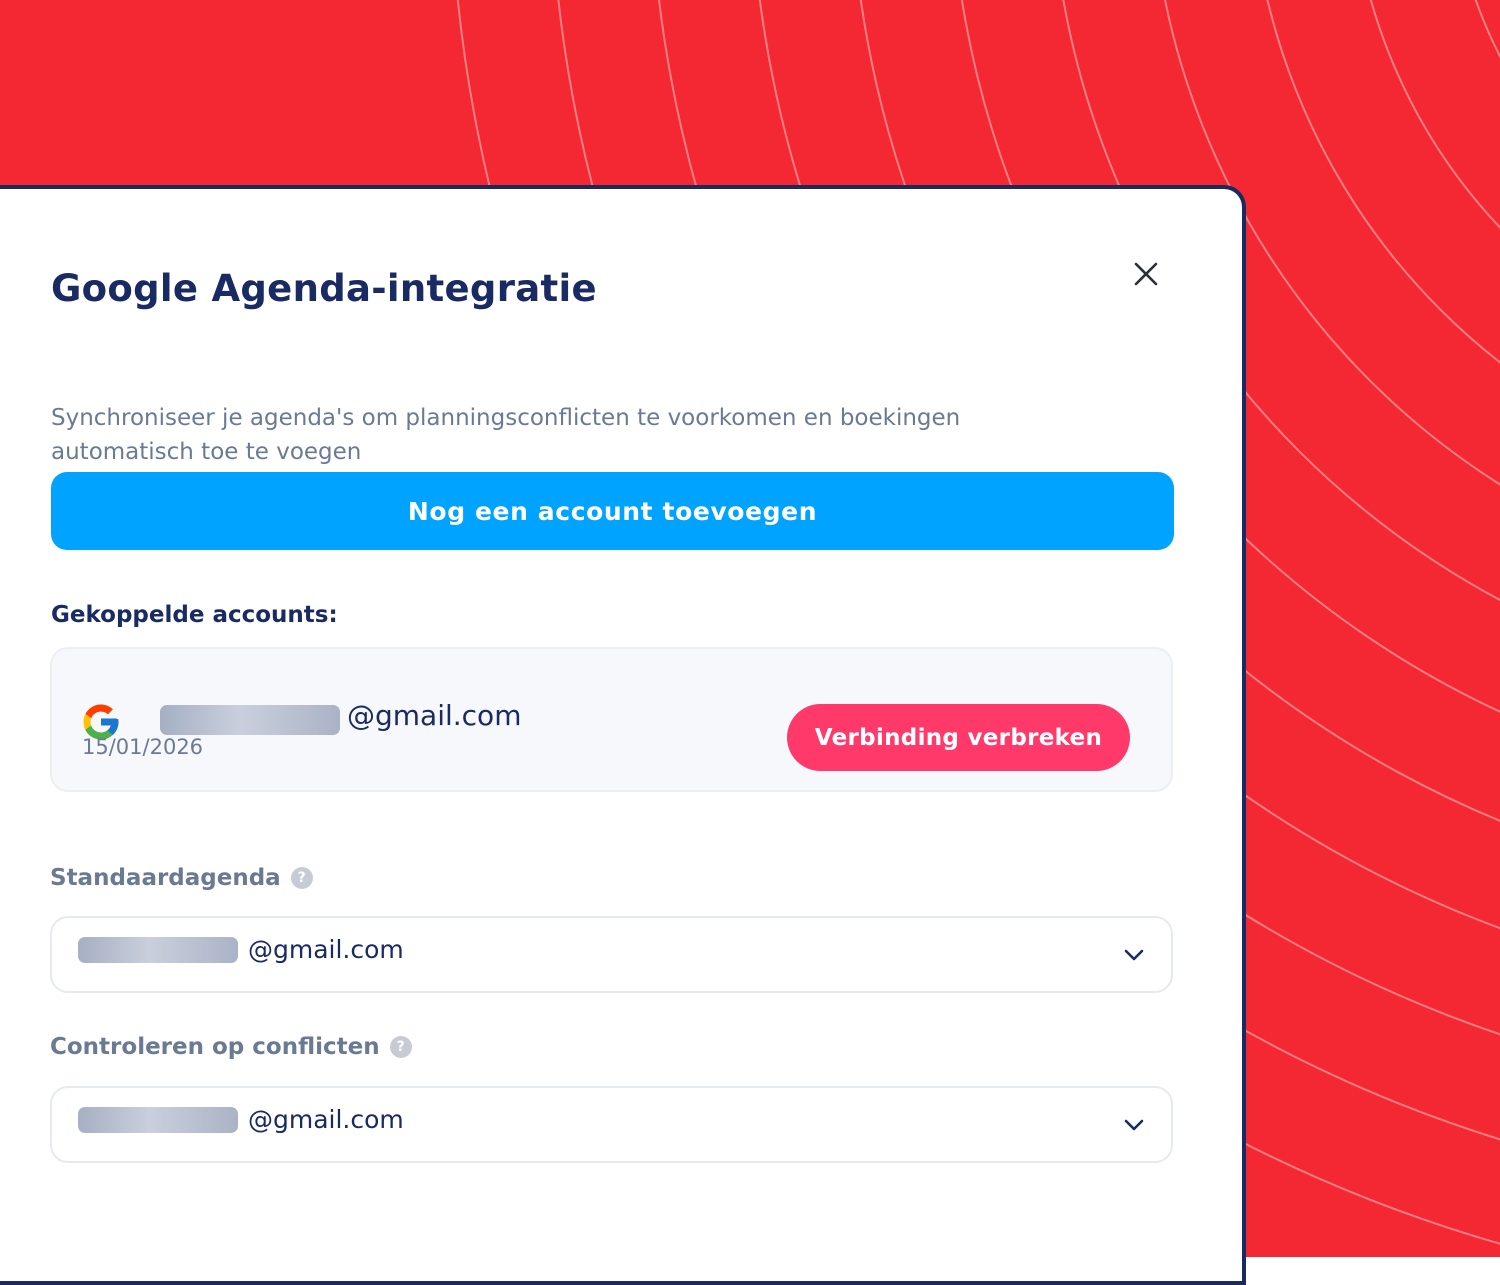 This screenshot has height=1285, width=1500. I want to click on account-linked-date: 15/01/2026, so click(143, 747).